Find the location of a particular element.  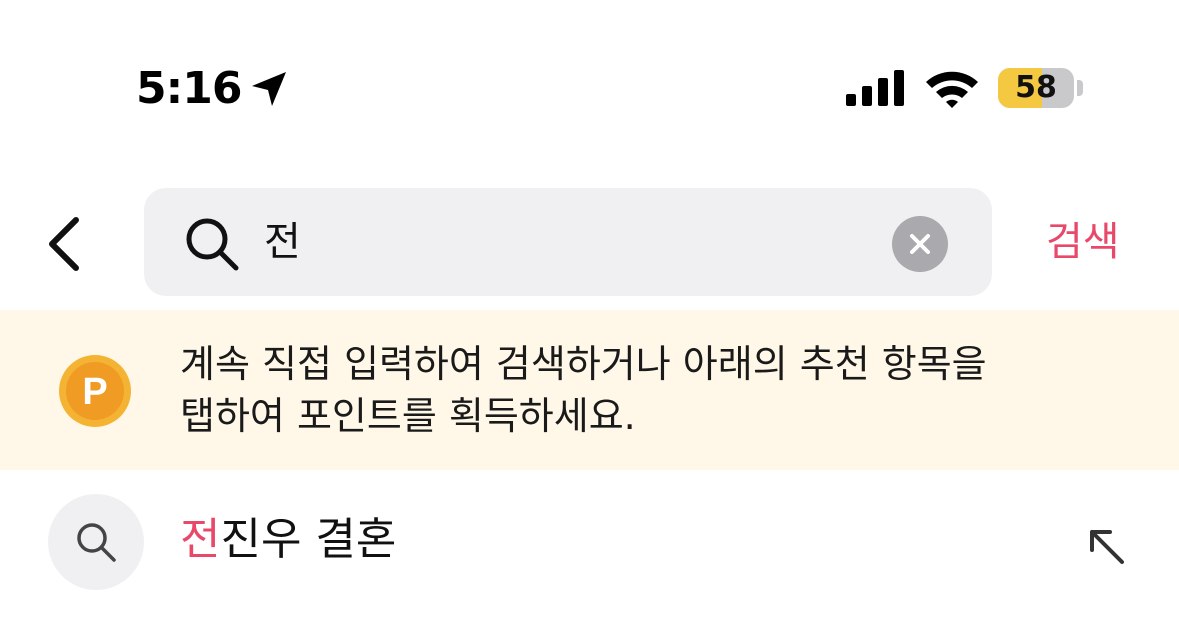

search-submit-button: 검색 is located at coordinates (1083, 242).